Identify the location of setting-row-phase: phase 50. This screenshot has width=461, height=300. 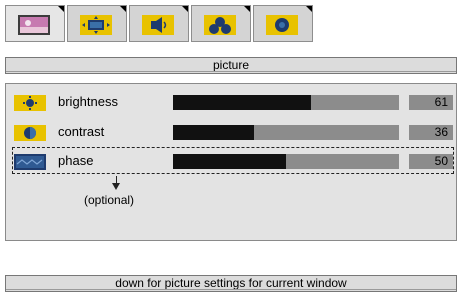
(231, 161).